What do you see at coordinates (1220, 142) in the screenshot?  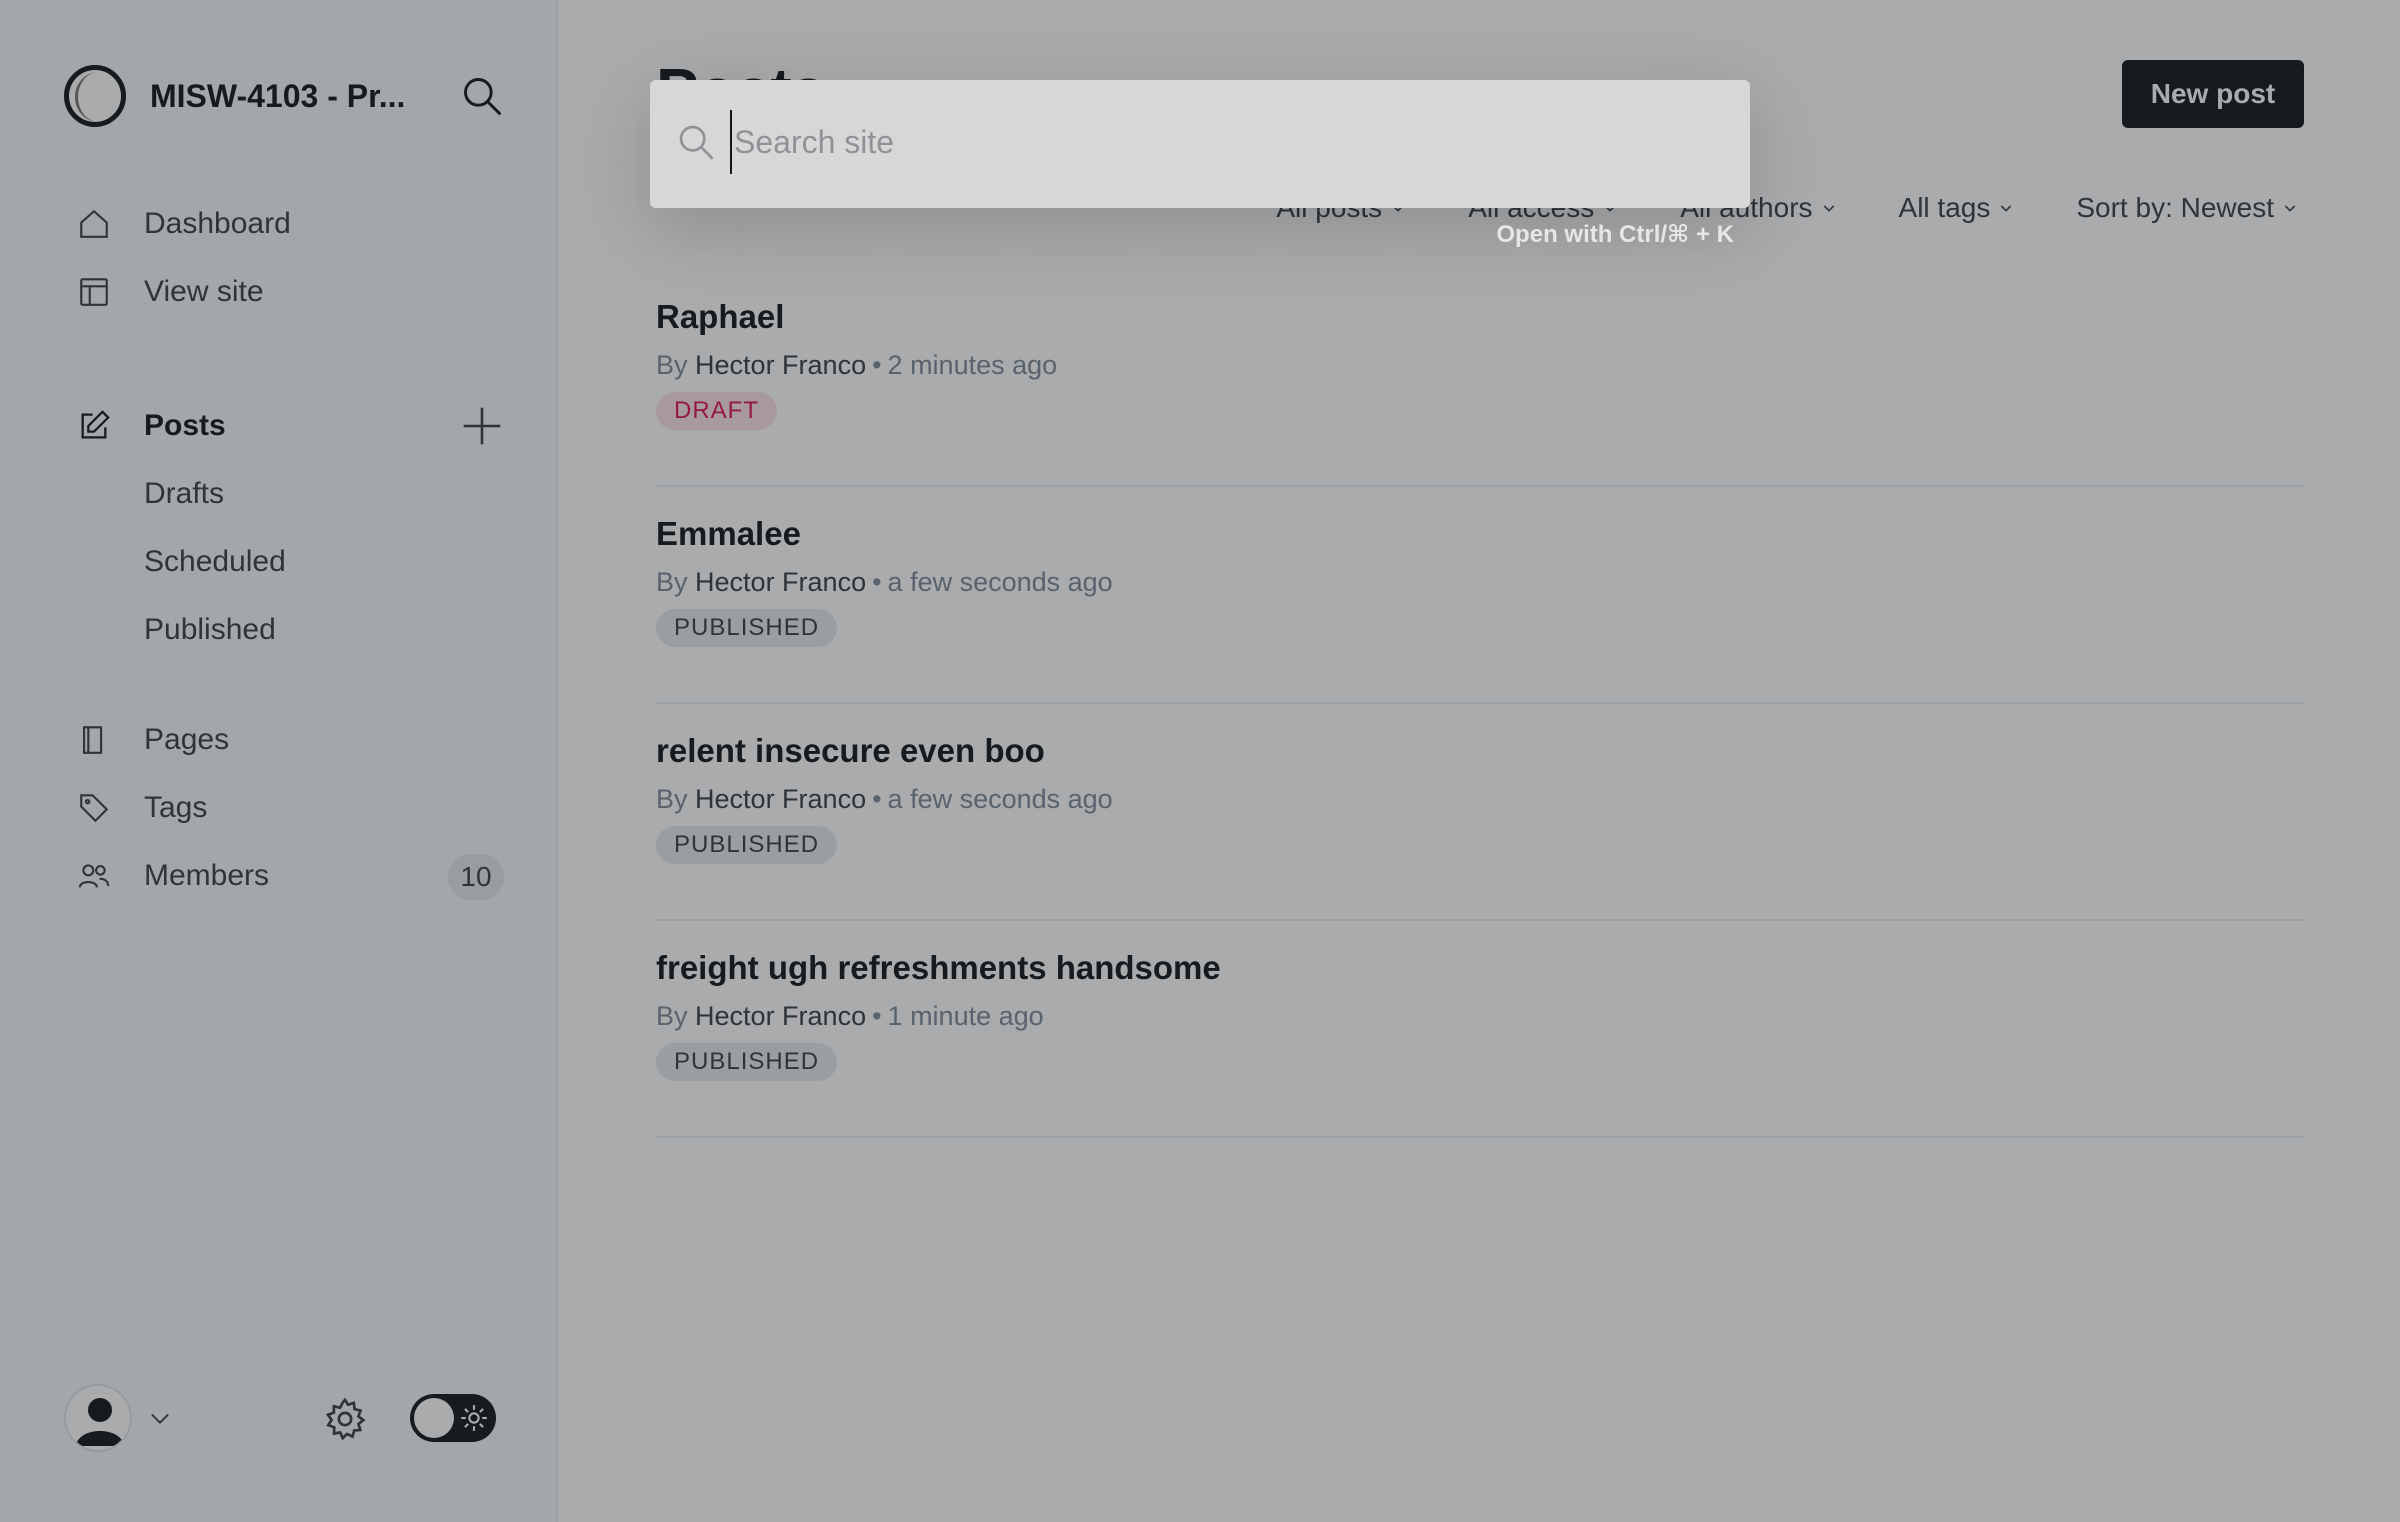 I see `search-input` at bounding box center [1220, 142].